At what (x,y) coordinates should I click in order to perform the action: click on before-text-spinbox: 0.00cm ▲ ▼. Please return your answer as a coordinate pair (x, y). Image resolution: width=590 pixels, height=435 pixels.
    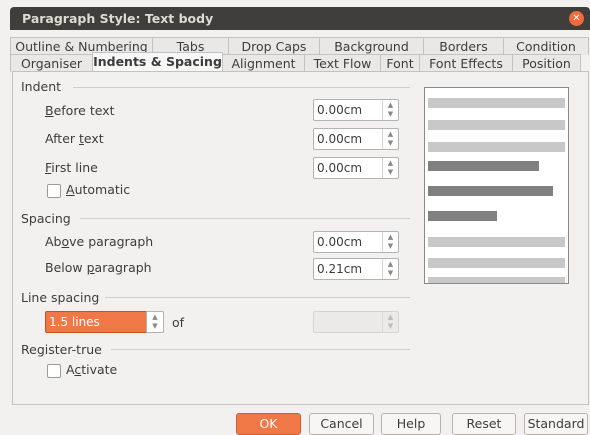
    Looking at the image, I should click on (356, 110).